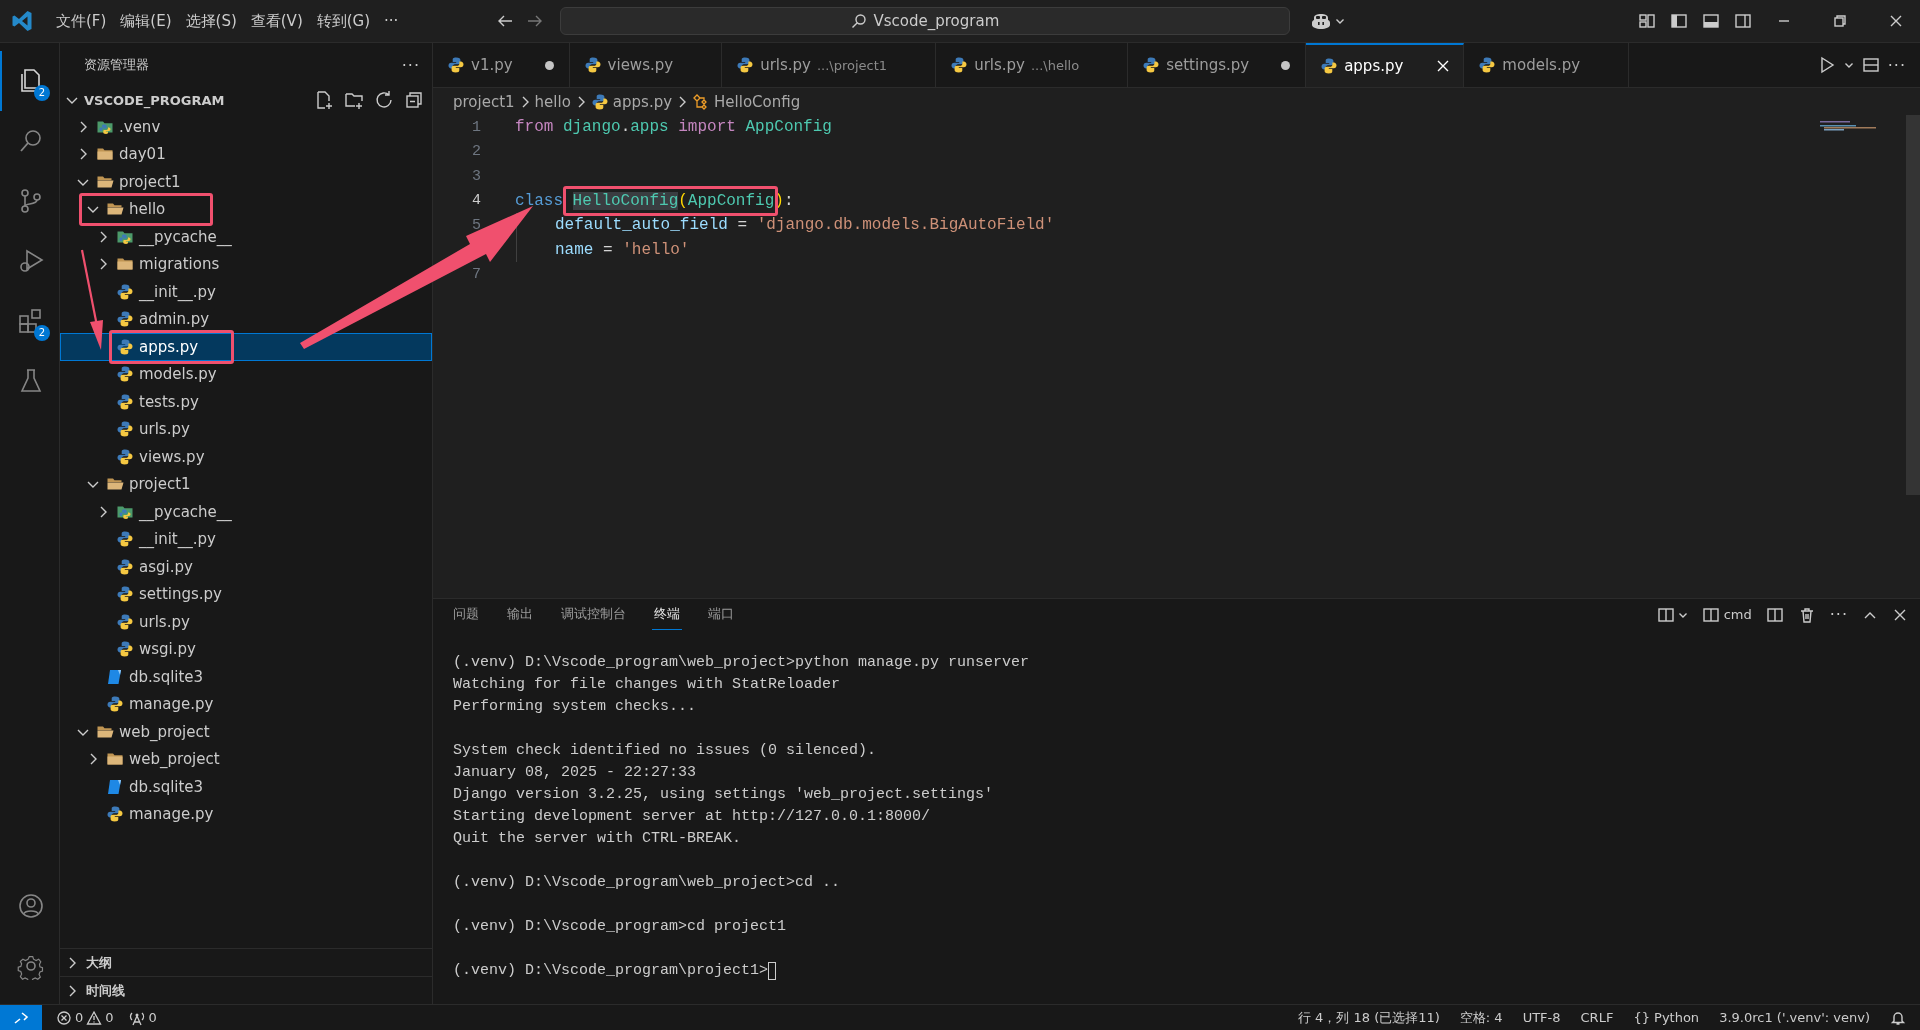 This screenshot has height=1030, width=1920. What do you see at coordinates (211, 21) in the screenshot?
I see `menu-item: 选择(S)` at bounding box center [211, 21].